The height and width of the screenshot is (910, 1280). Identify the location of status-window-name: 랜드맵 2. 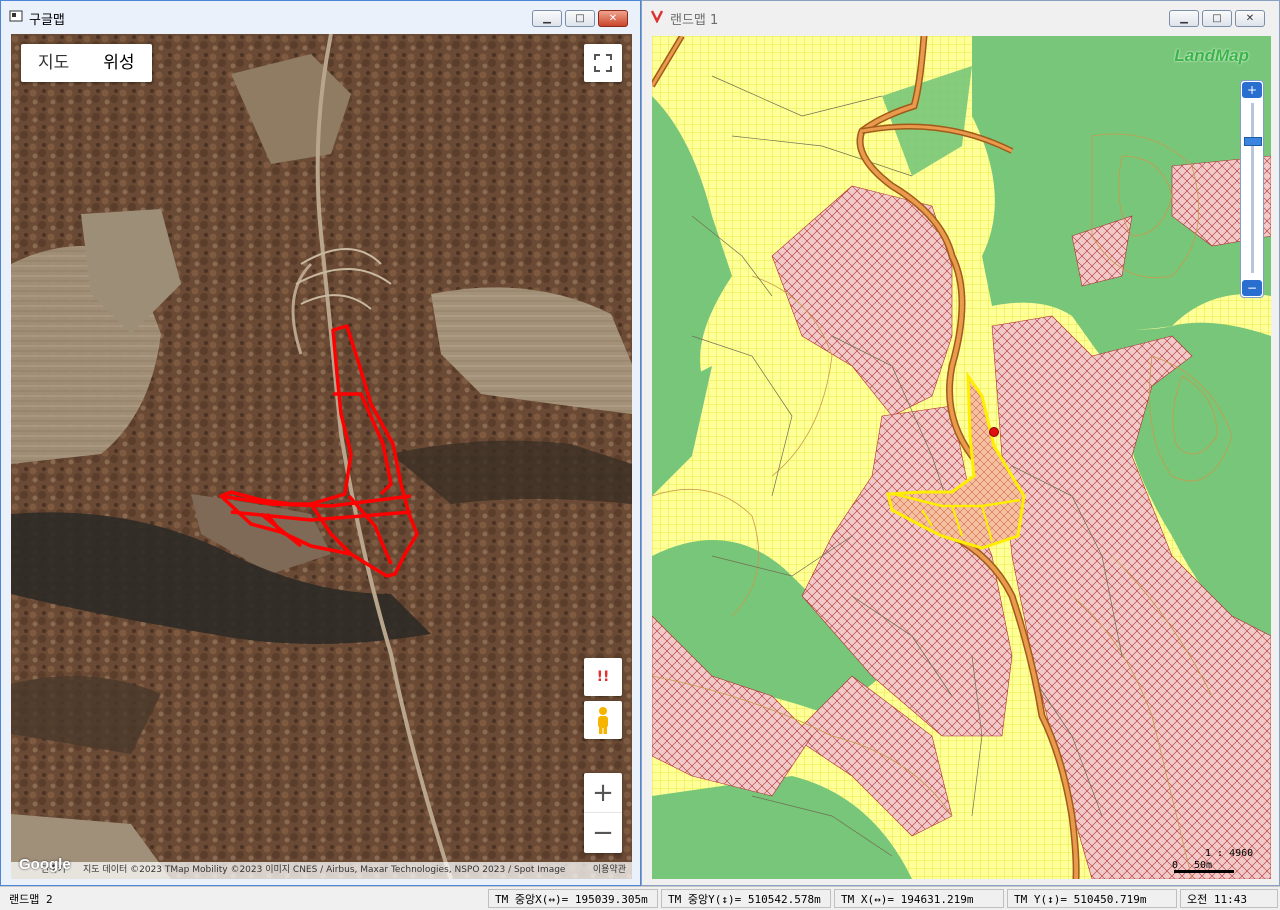
(31, 899).